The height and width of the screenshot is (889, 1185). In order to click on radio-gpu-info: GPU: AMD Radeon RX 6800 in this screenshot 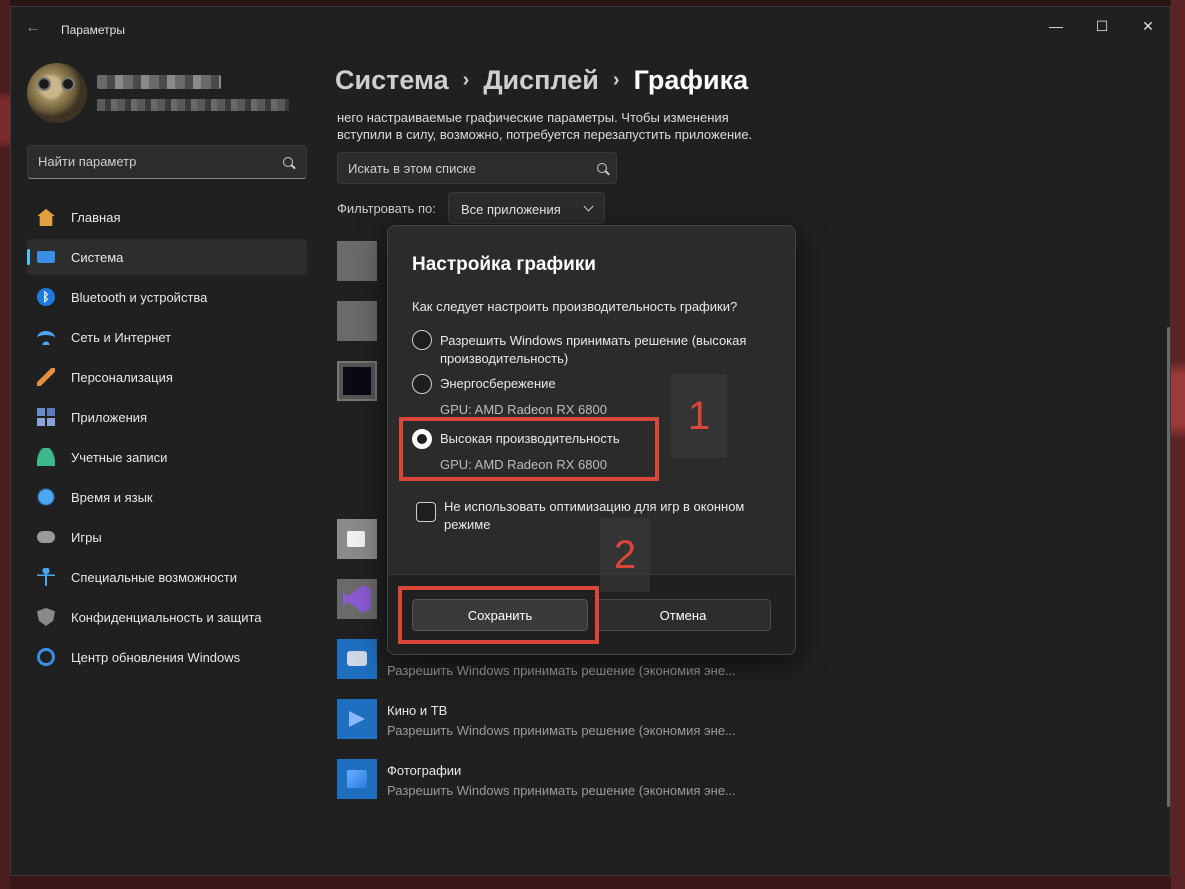, I will do `click(523, 409)`.